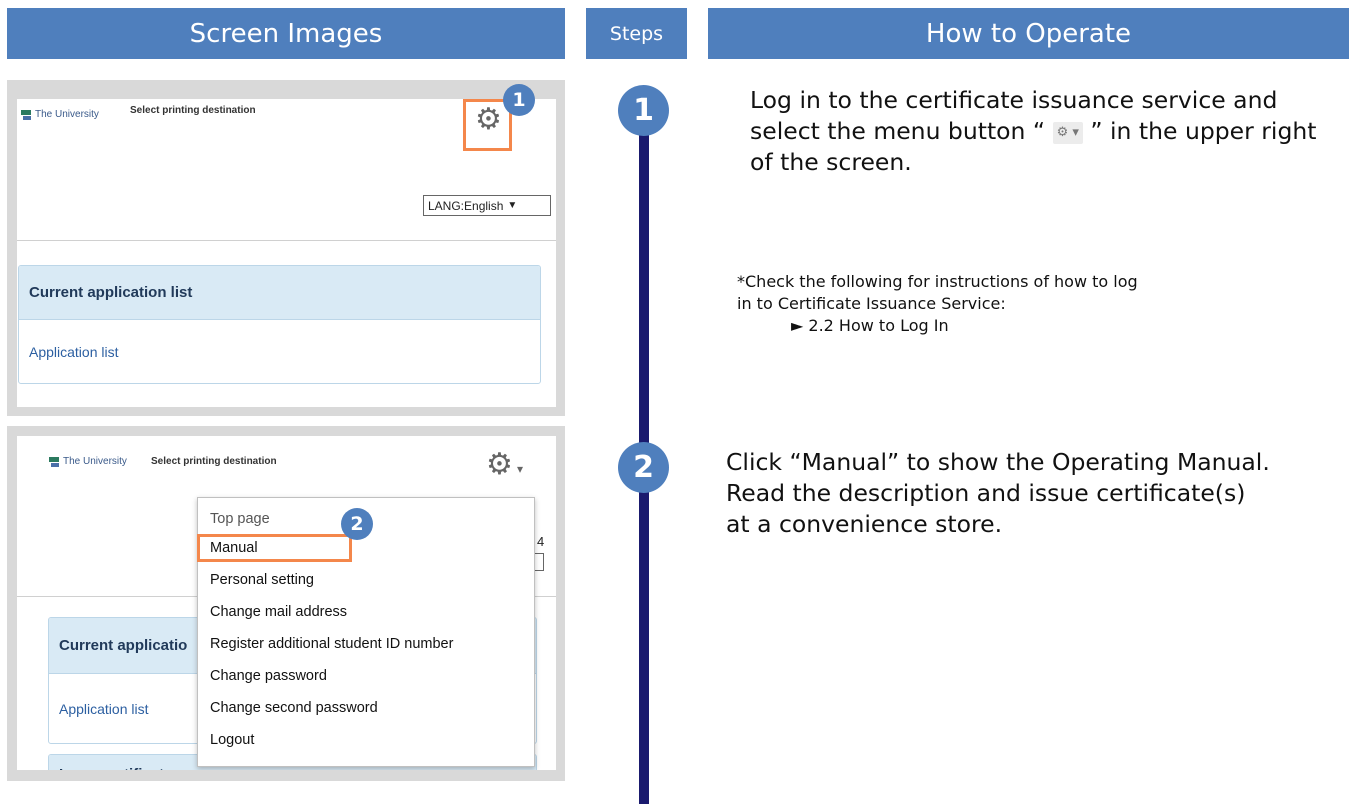 This screenshot has height=804, width=1349. I want to click on chevron-down-icon: ▾, so click(520, 469).